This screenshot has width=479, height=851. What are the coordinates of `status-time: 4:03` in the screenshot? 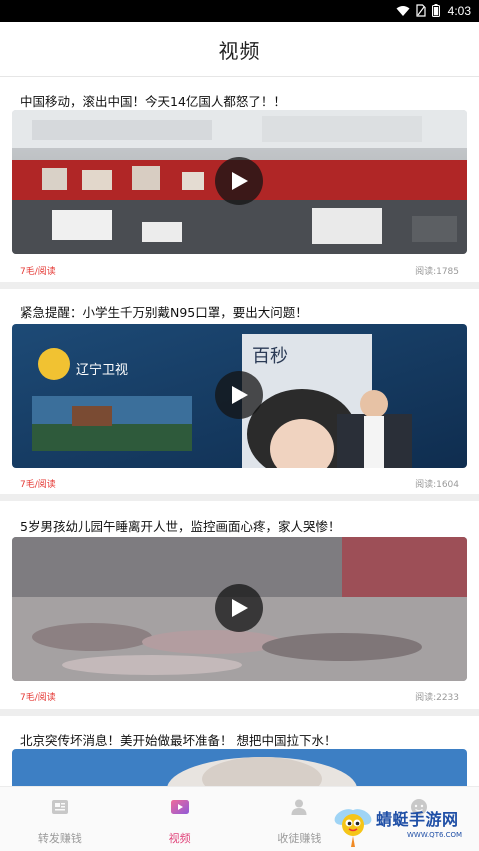 It's located at (459, 11).